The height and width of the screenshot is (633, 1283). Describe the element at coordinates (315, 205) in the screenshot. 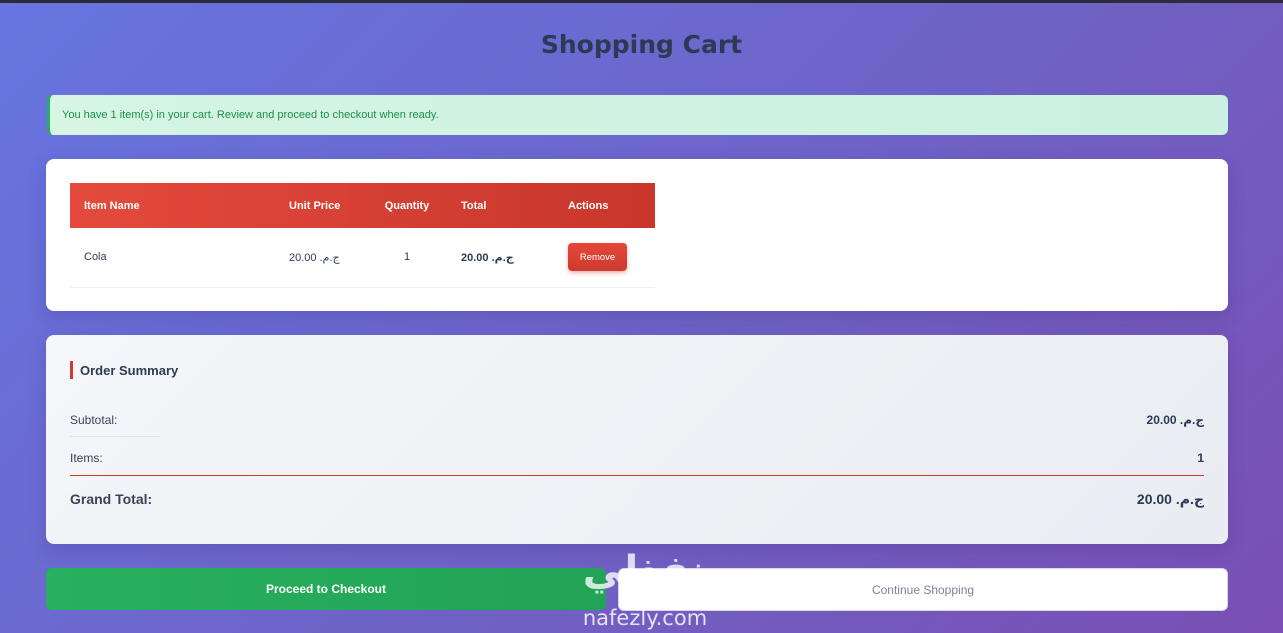

I see `column-header-unit-price: Unit Price` at that location.